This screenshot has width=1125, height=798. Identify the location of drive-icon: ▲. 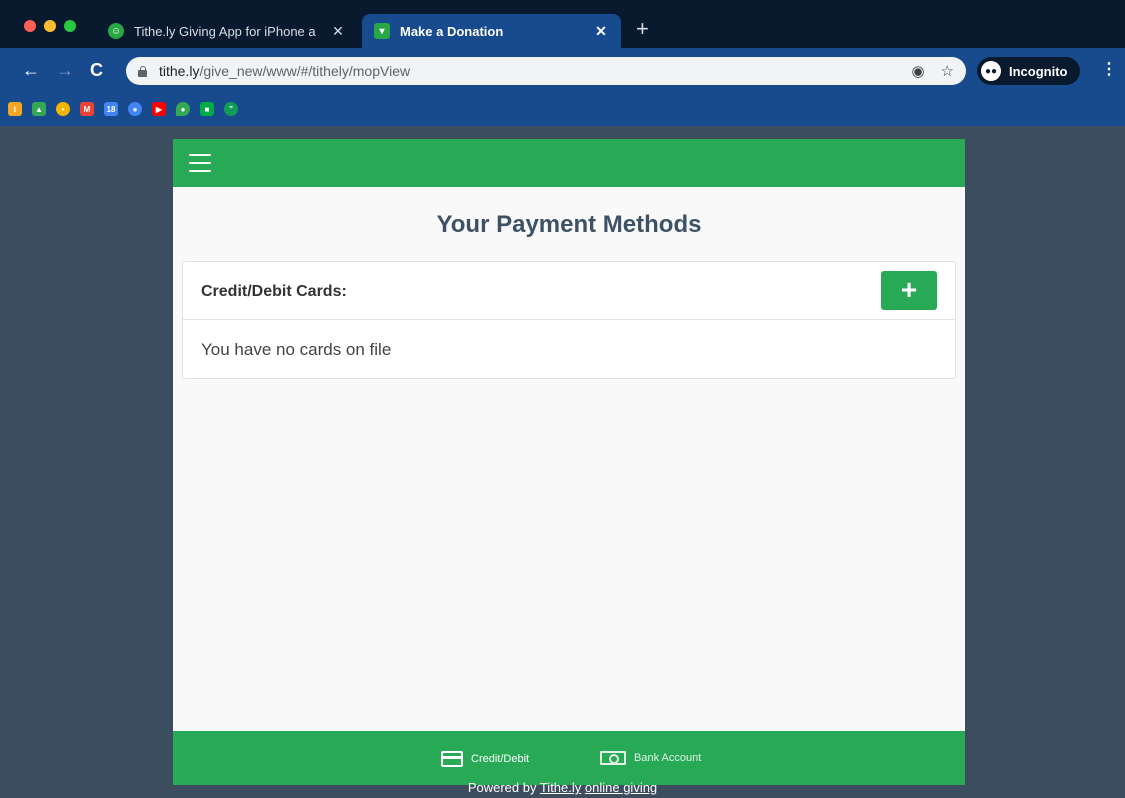
(39, 109).